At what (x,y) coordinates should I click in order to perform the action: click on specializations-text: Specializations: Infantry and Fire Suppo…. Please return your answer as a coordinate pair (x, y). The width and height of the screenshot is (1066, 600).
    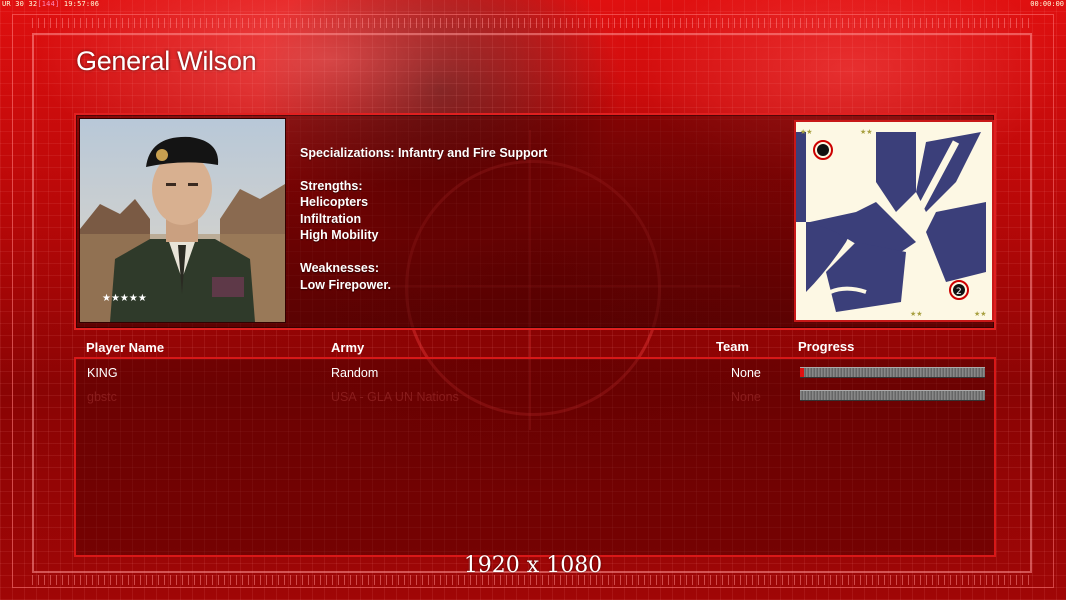
    Looking at the image, I should click on (424, 153).